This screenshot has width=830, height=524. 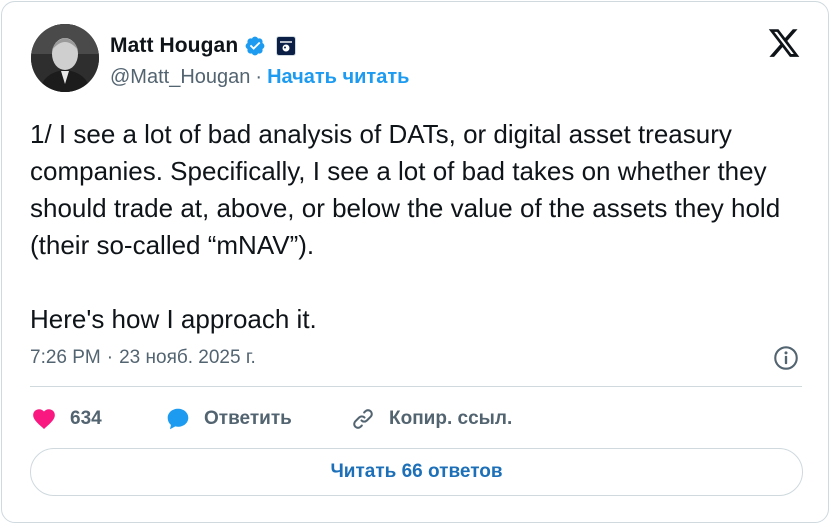 I want to click on link-icon, so click(x=363, y=419).